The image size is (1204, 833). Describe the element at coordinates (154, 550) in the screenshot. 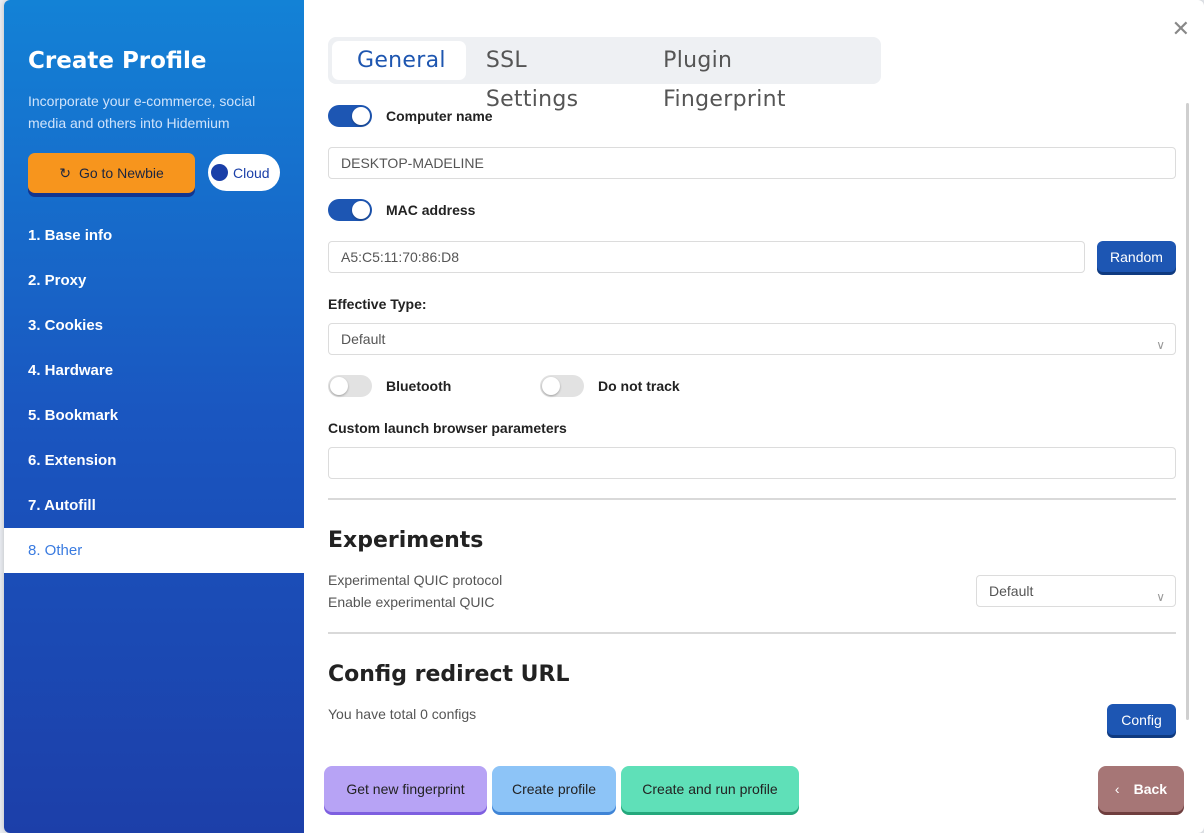

I see `sidebar-item-other: 8. Other` at that location.